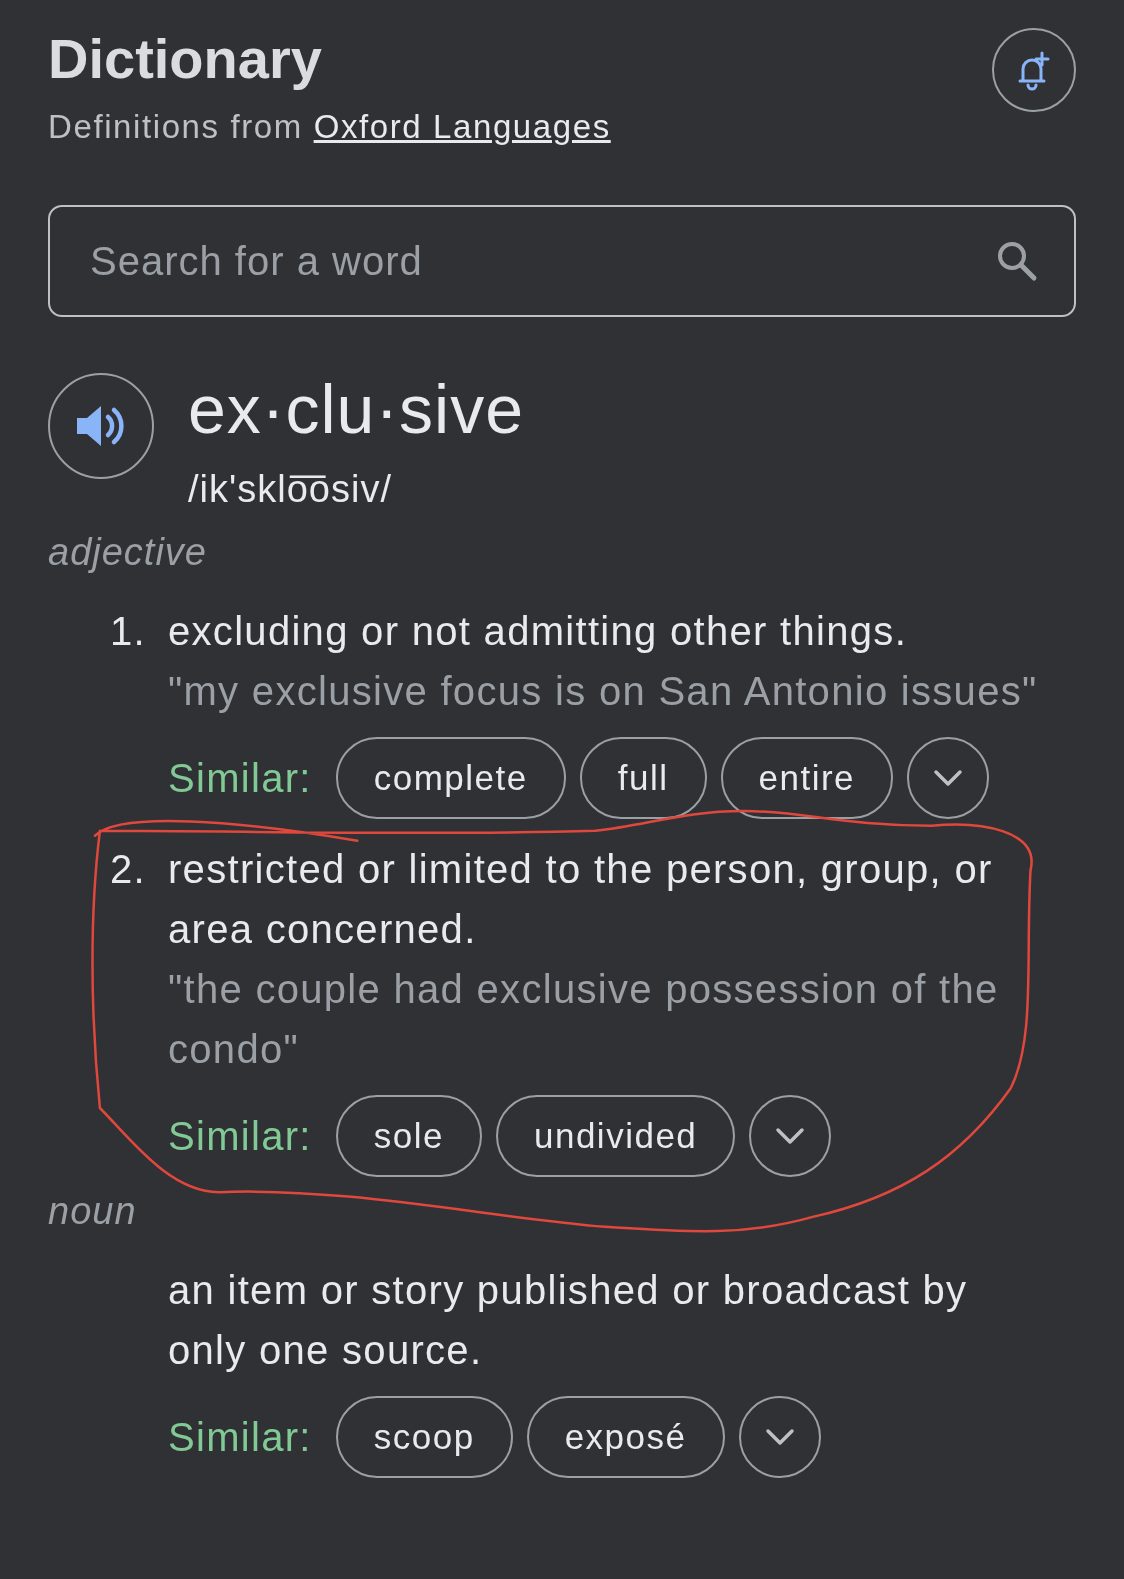  What do you see at coordinates (625, 1437) in the screenshot?
I see `synonym-chip: exposé` at bounding box center [625, 1437].